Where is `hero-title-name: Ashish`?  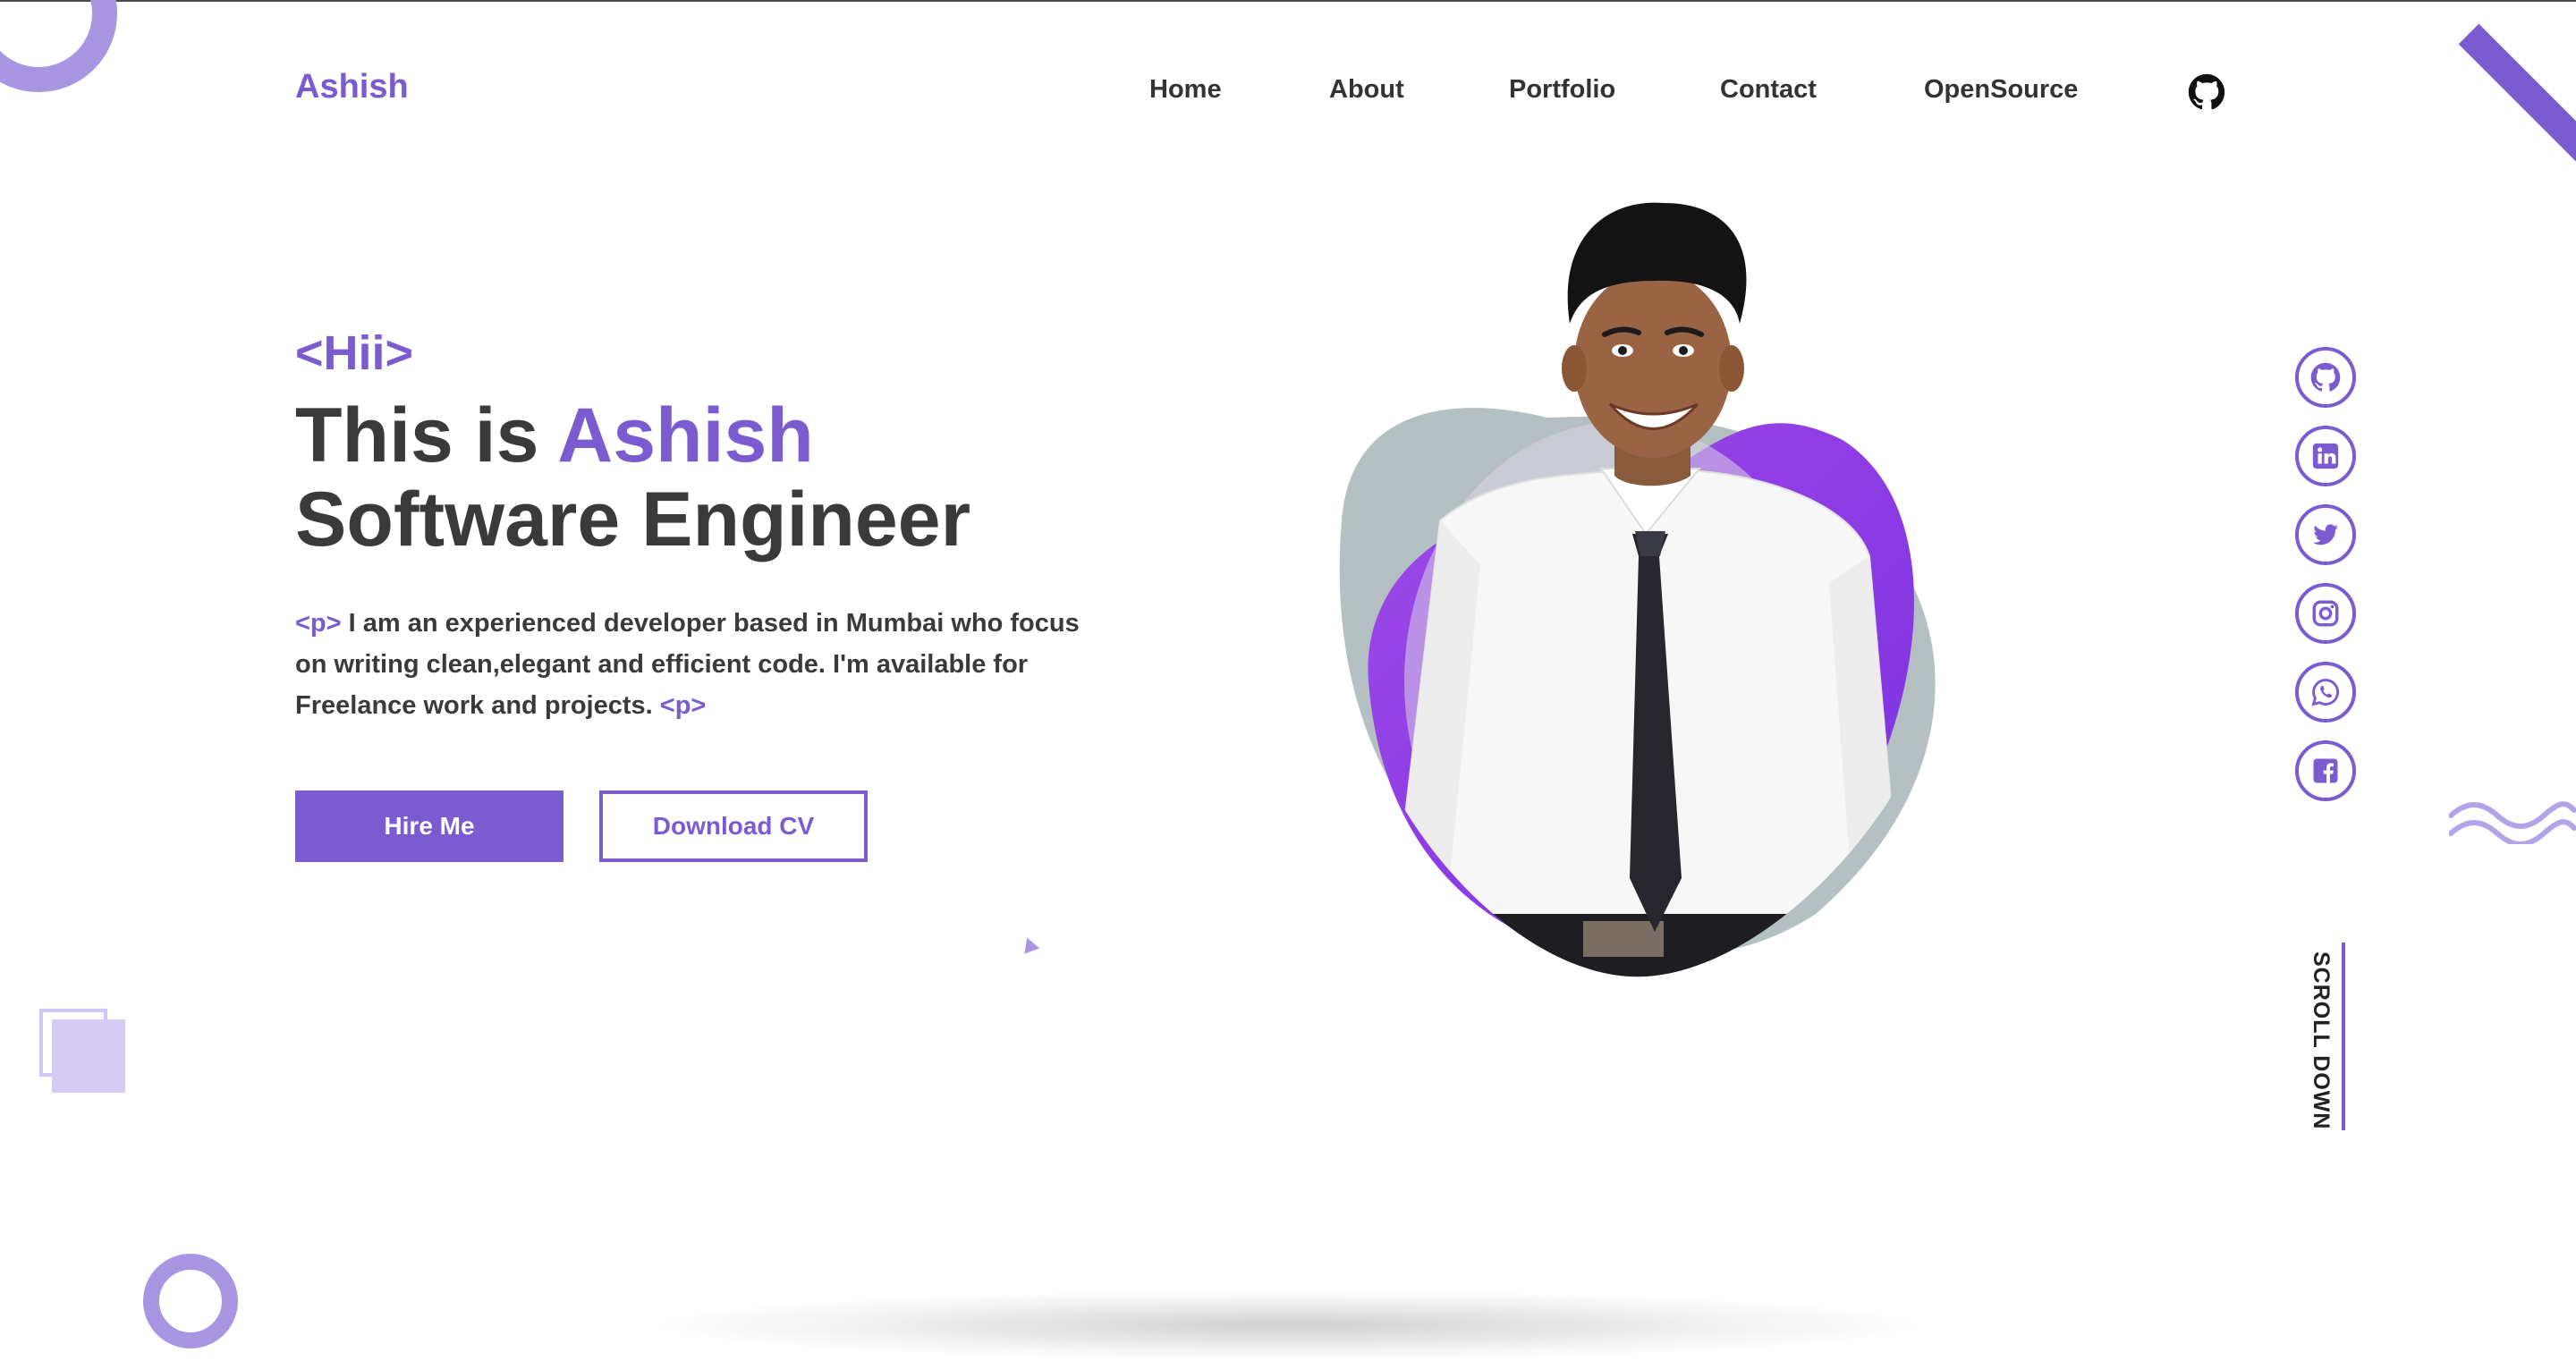 hero-title-name: Ashish is located at coordinates (685, 435).